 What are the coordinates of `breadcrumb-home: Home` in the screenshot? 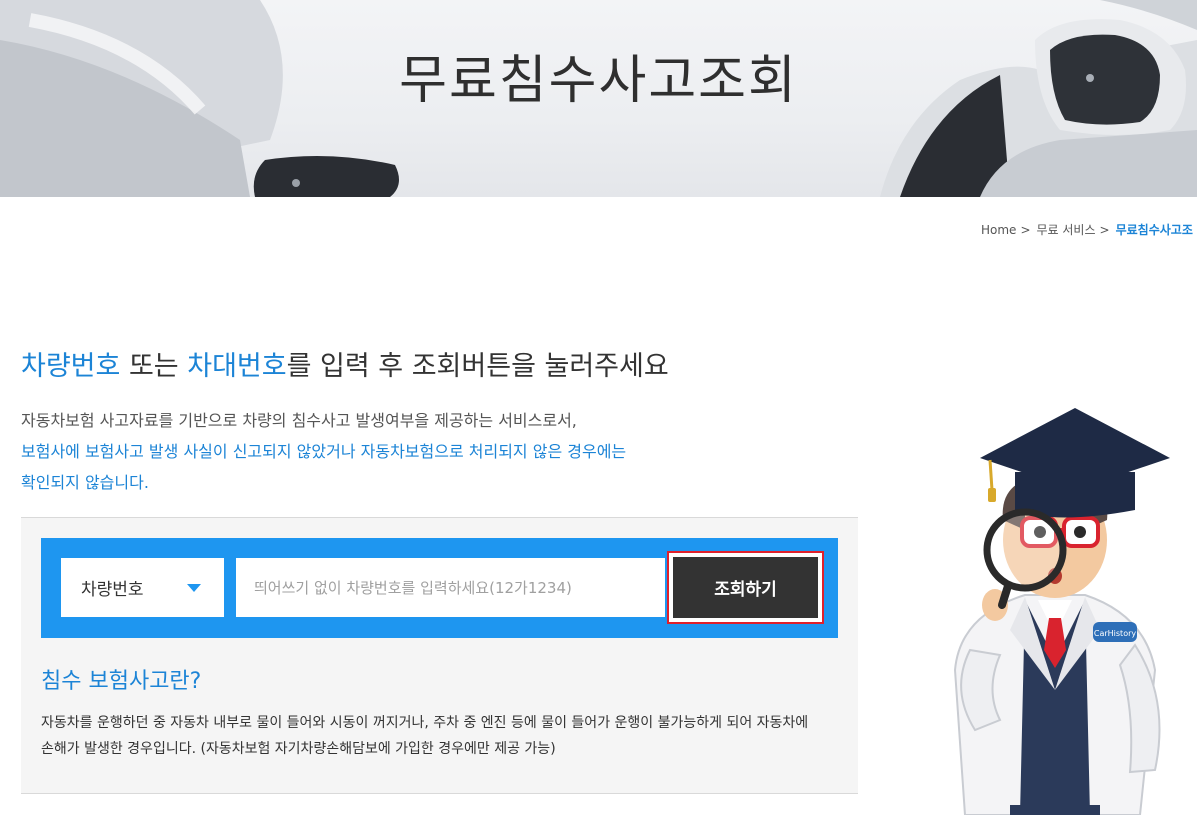 It's located at (998, 230).